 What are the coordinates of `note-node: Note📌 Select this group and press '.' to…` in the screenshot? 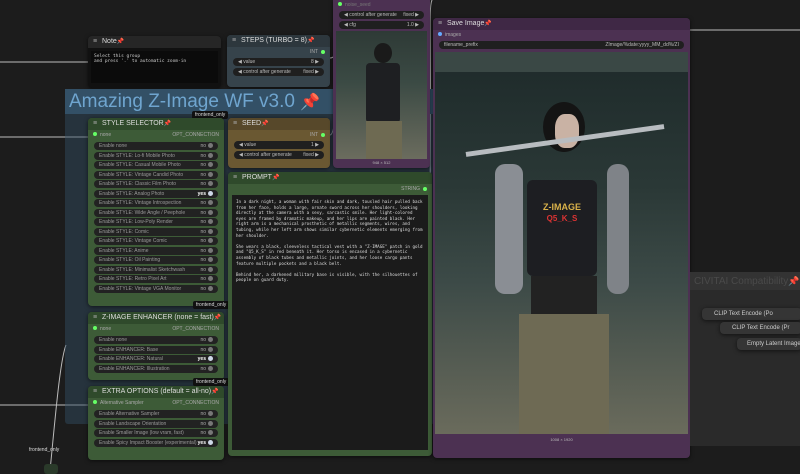 It's located at (154, 62).